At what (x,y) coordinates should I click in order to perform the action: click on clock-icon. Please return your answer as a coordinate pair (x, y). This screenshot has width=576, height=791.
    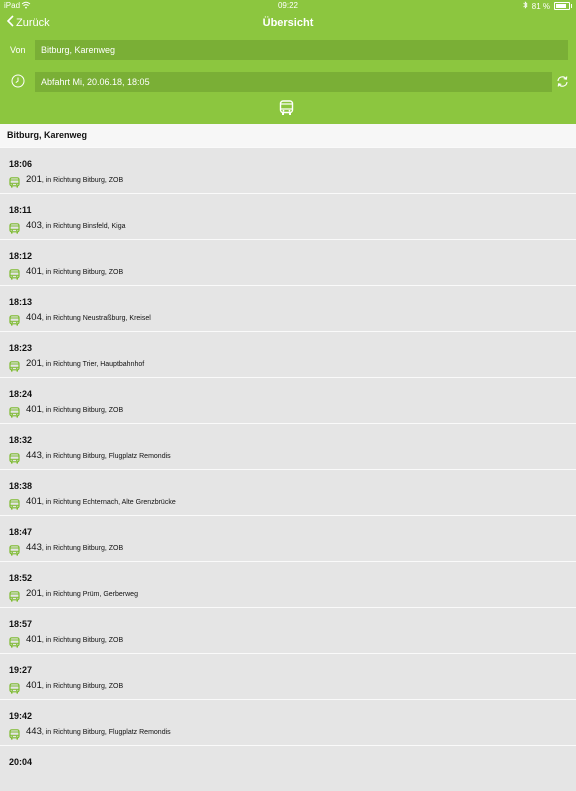
    Looking at the image, I should click on (18, 83).